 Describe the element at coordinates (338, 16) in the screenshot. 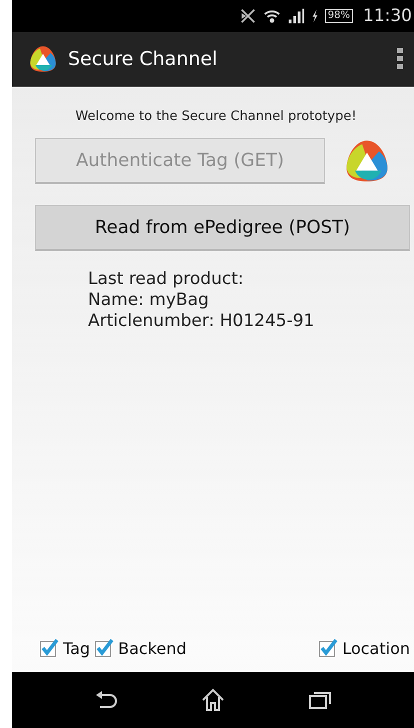

I see `battery-level: 98%` at that location.